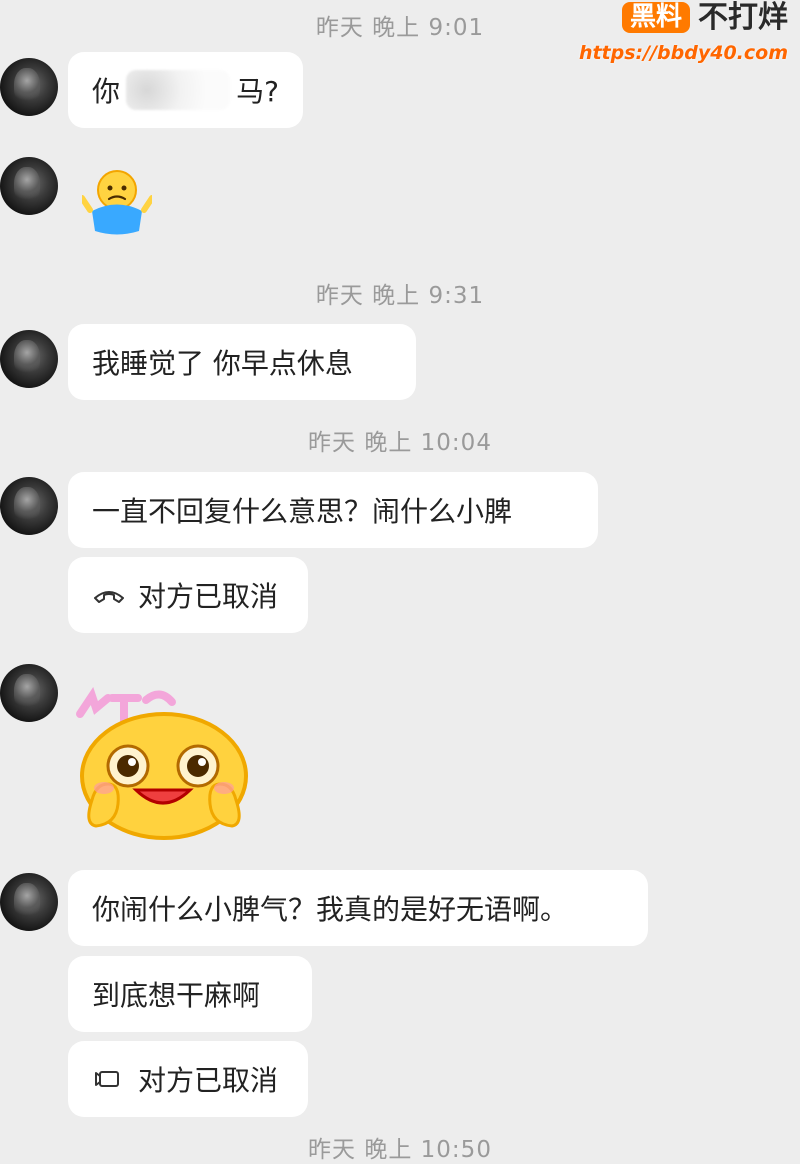 The image size is (800, 1164). I want to click on timestamp-1: 昨天 晚上 9:01, so click(400, 28).